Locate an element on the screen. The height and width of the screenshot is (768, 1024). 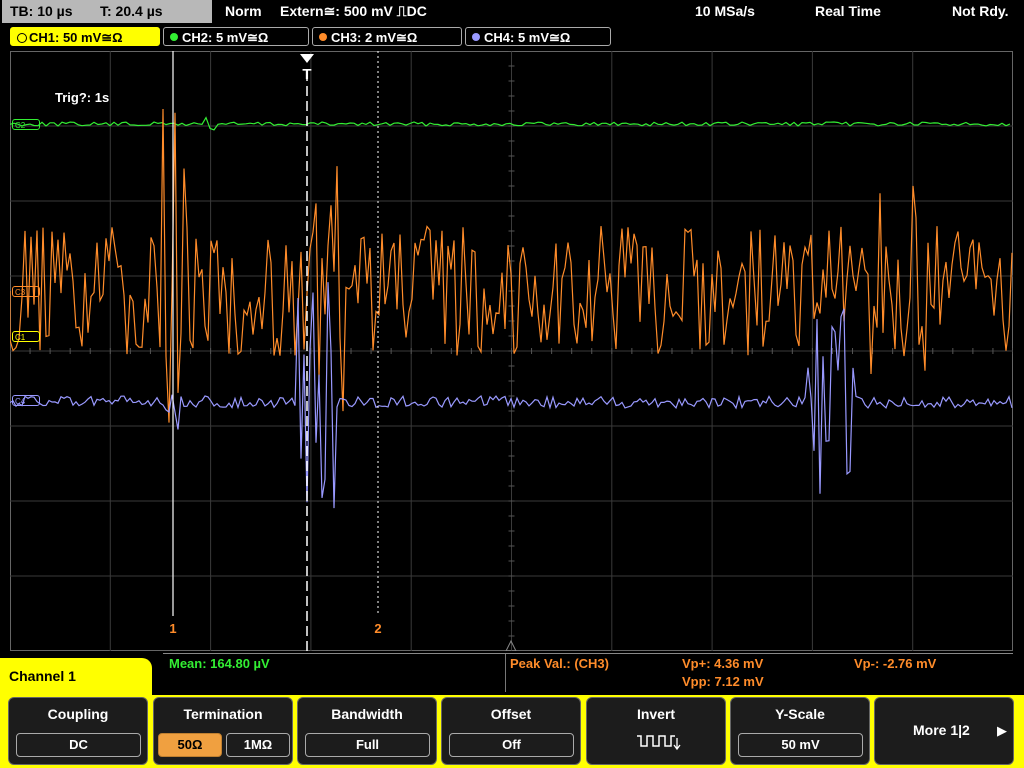
vp-minus-measurement: Vp-: -2.76 mV is located at coordinates (895, 663).